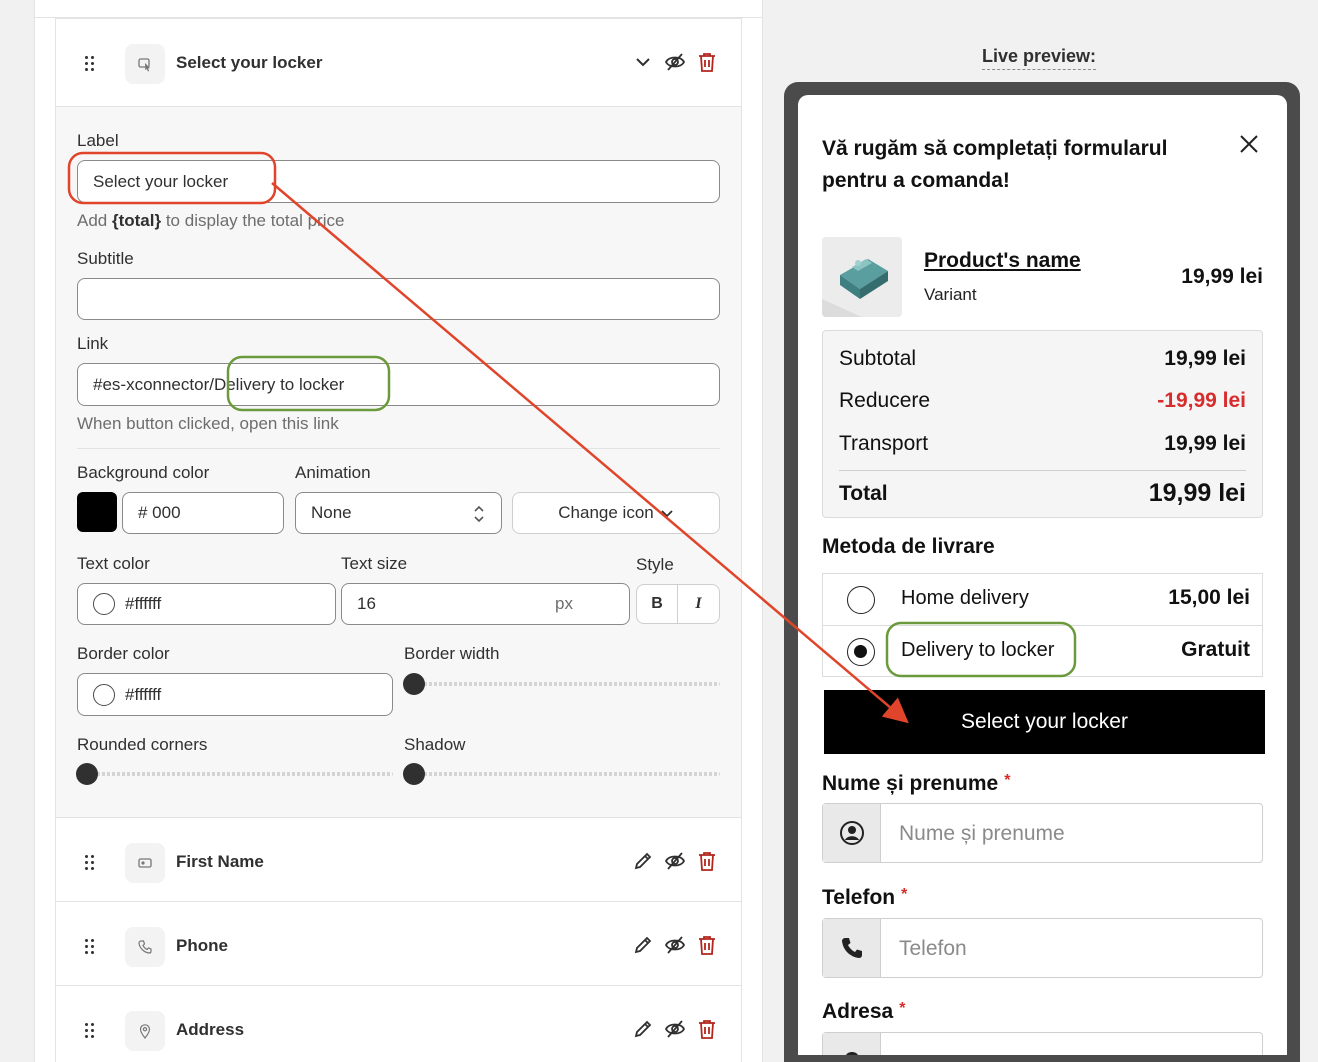 The height and width of the screenshot is (1062, 1318). Describe the element at coordinates (1042, 359) in the screenshot. I see `subtotal-row: Subtotal 19,99 lei` at that location.